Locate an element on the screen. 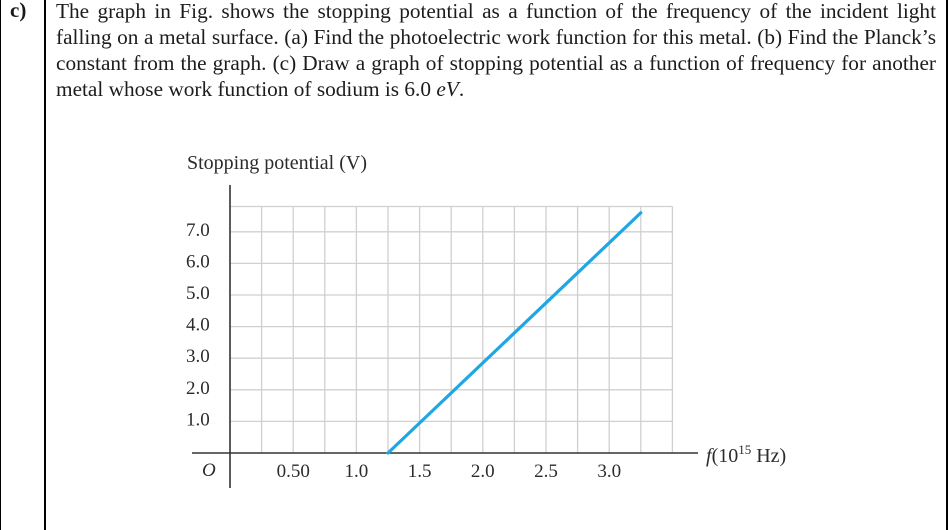 The width and height of the screenshot is (949, 530). x-axis-title: f(1015 Hz) is located at coordinates (746, 454).